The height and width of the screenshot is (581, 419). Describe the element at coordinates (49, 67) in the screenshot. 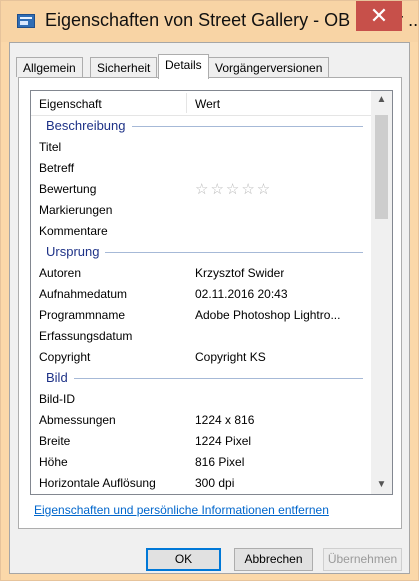

I see `tab-allgemein: Allgemein` at that location.